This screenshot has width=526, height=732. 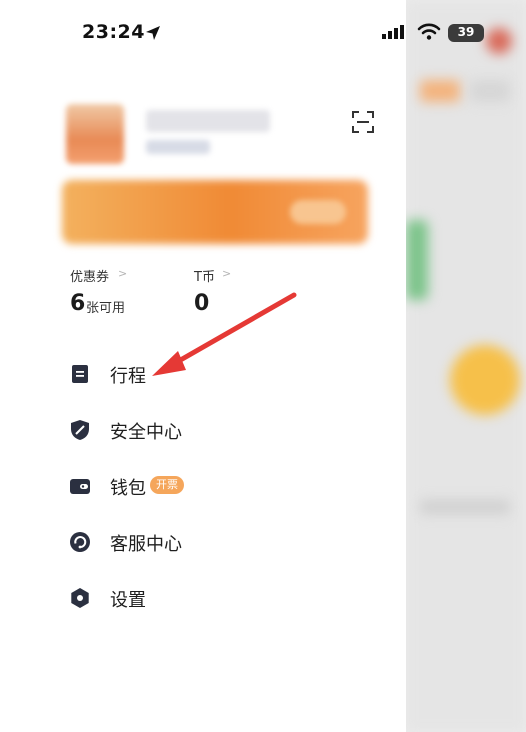 What do you see at coordinates (178, 147) in the screenshot?
I see `user-level-blurred` at bounding box center [178, 147].